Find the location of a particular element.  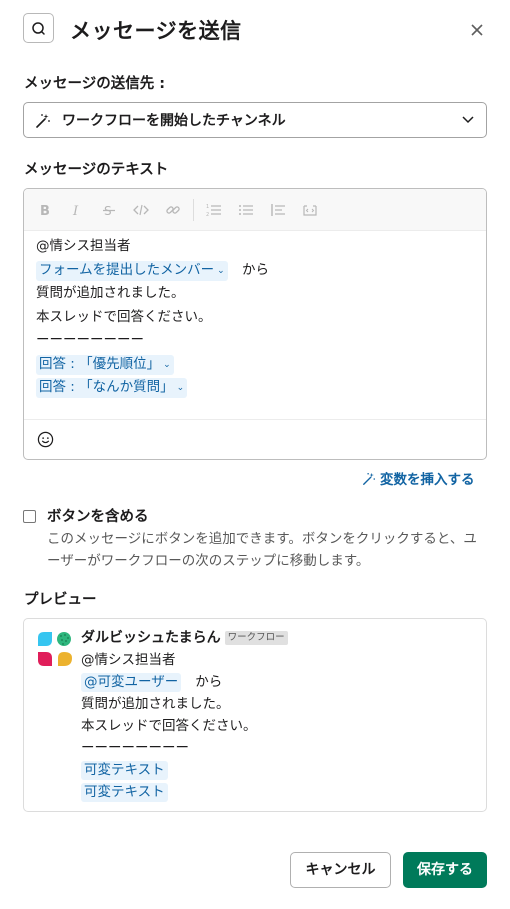

close-icon is located at coordinates (477, 30).